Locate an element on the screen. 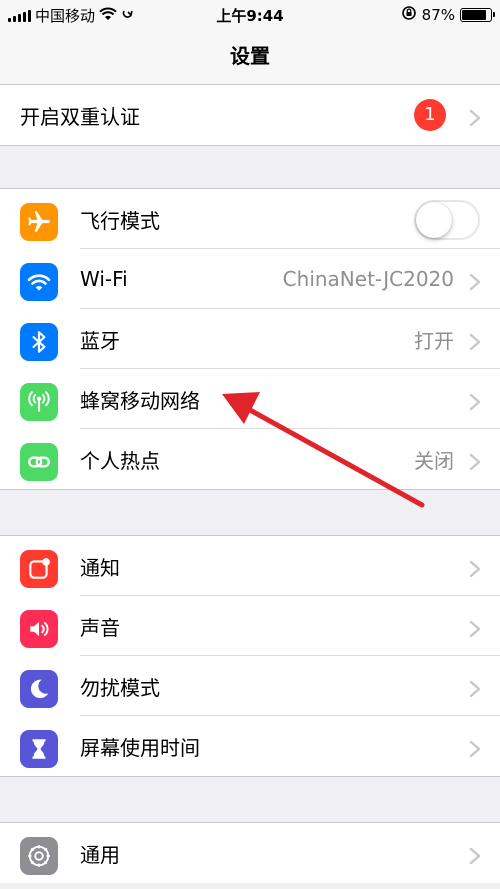 The height and width of the screenshot is (889, 500). two-factor-group: 开启双重认证 1 is located at coordinates (250, 115).